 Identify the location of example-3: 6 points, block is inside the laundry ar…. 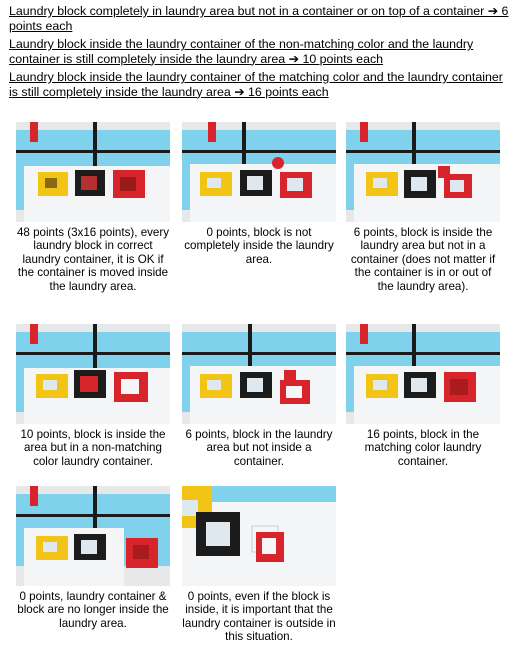
(423, 207).